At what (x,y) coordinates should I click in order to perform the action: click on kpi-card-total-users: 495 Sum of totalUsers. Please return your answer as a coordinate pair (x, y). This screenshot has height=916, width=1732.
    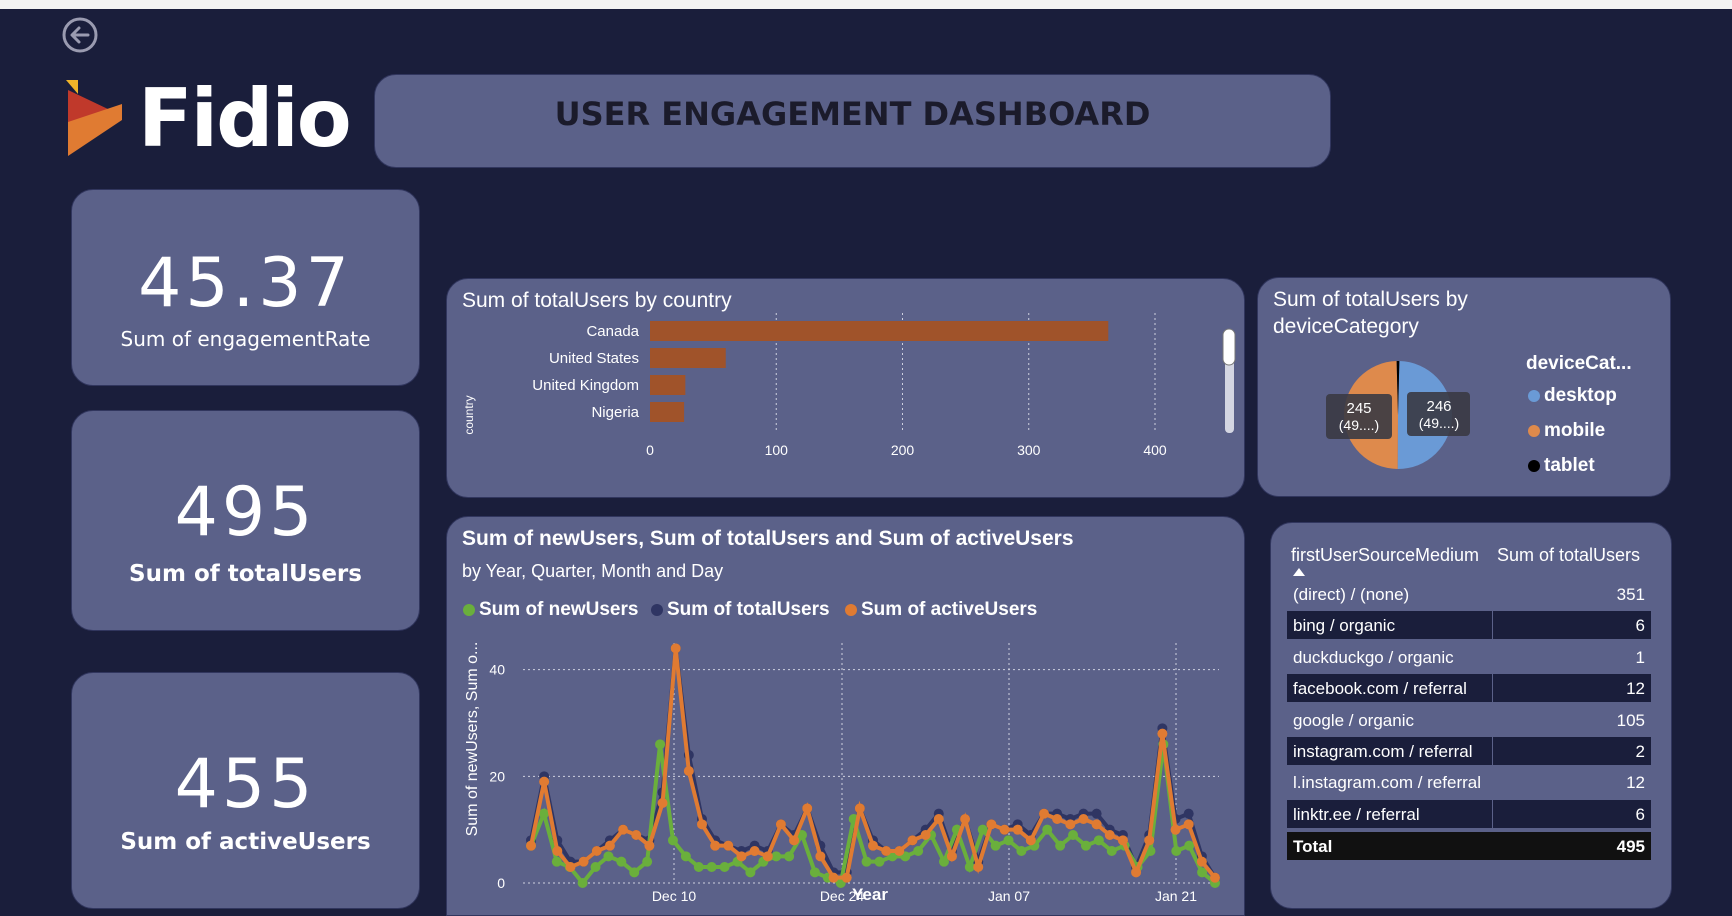
    Looking at the image, I should click on (245, 520).